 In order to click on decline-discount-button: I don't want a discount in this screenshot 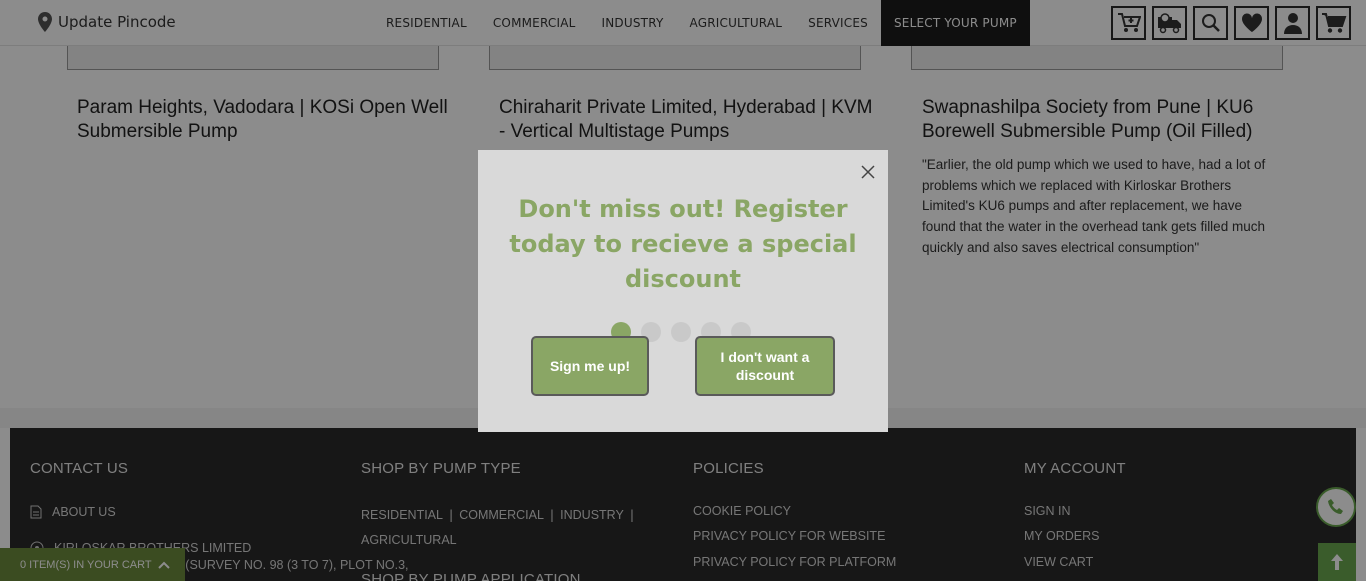, I will do `click(765, 366)`.